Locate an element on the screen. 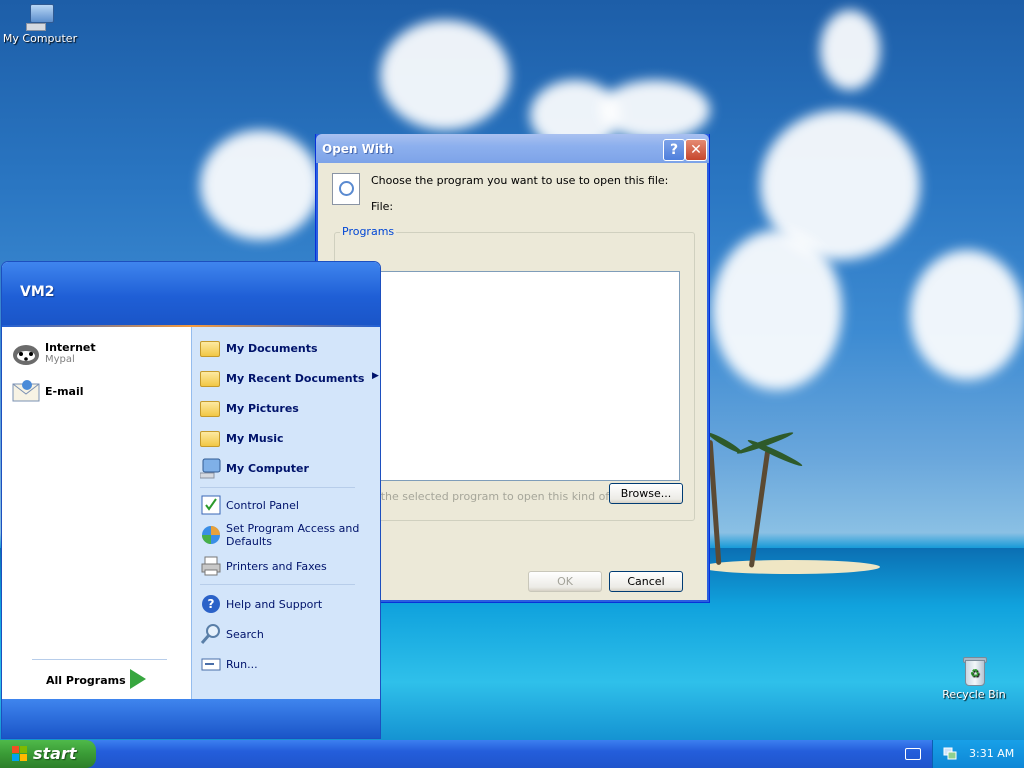 This screenshot has height=768, width=1024. pinned-item-sublabel: Mypal is located at coordinates (60, 359).